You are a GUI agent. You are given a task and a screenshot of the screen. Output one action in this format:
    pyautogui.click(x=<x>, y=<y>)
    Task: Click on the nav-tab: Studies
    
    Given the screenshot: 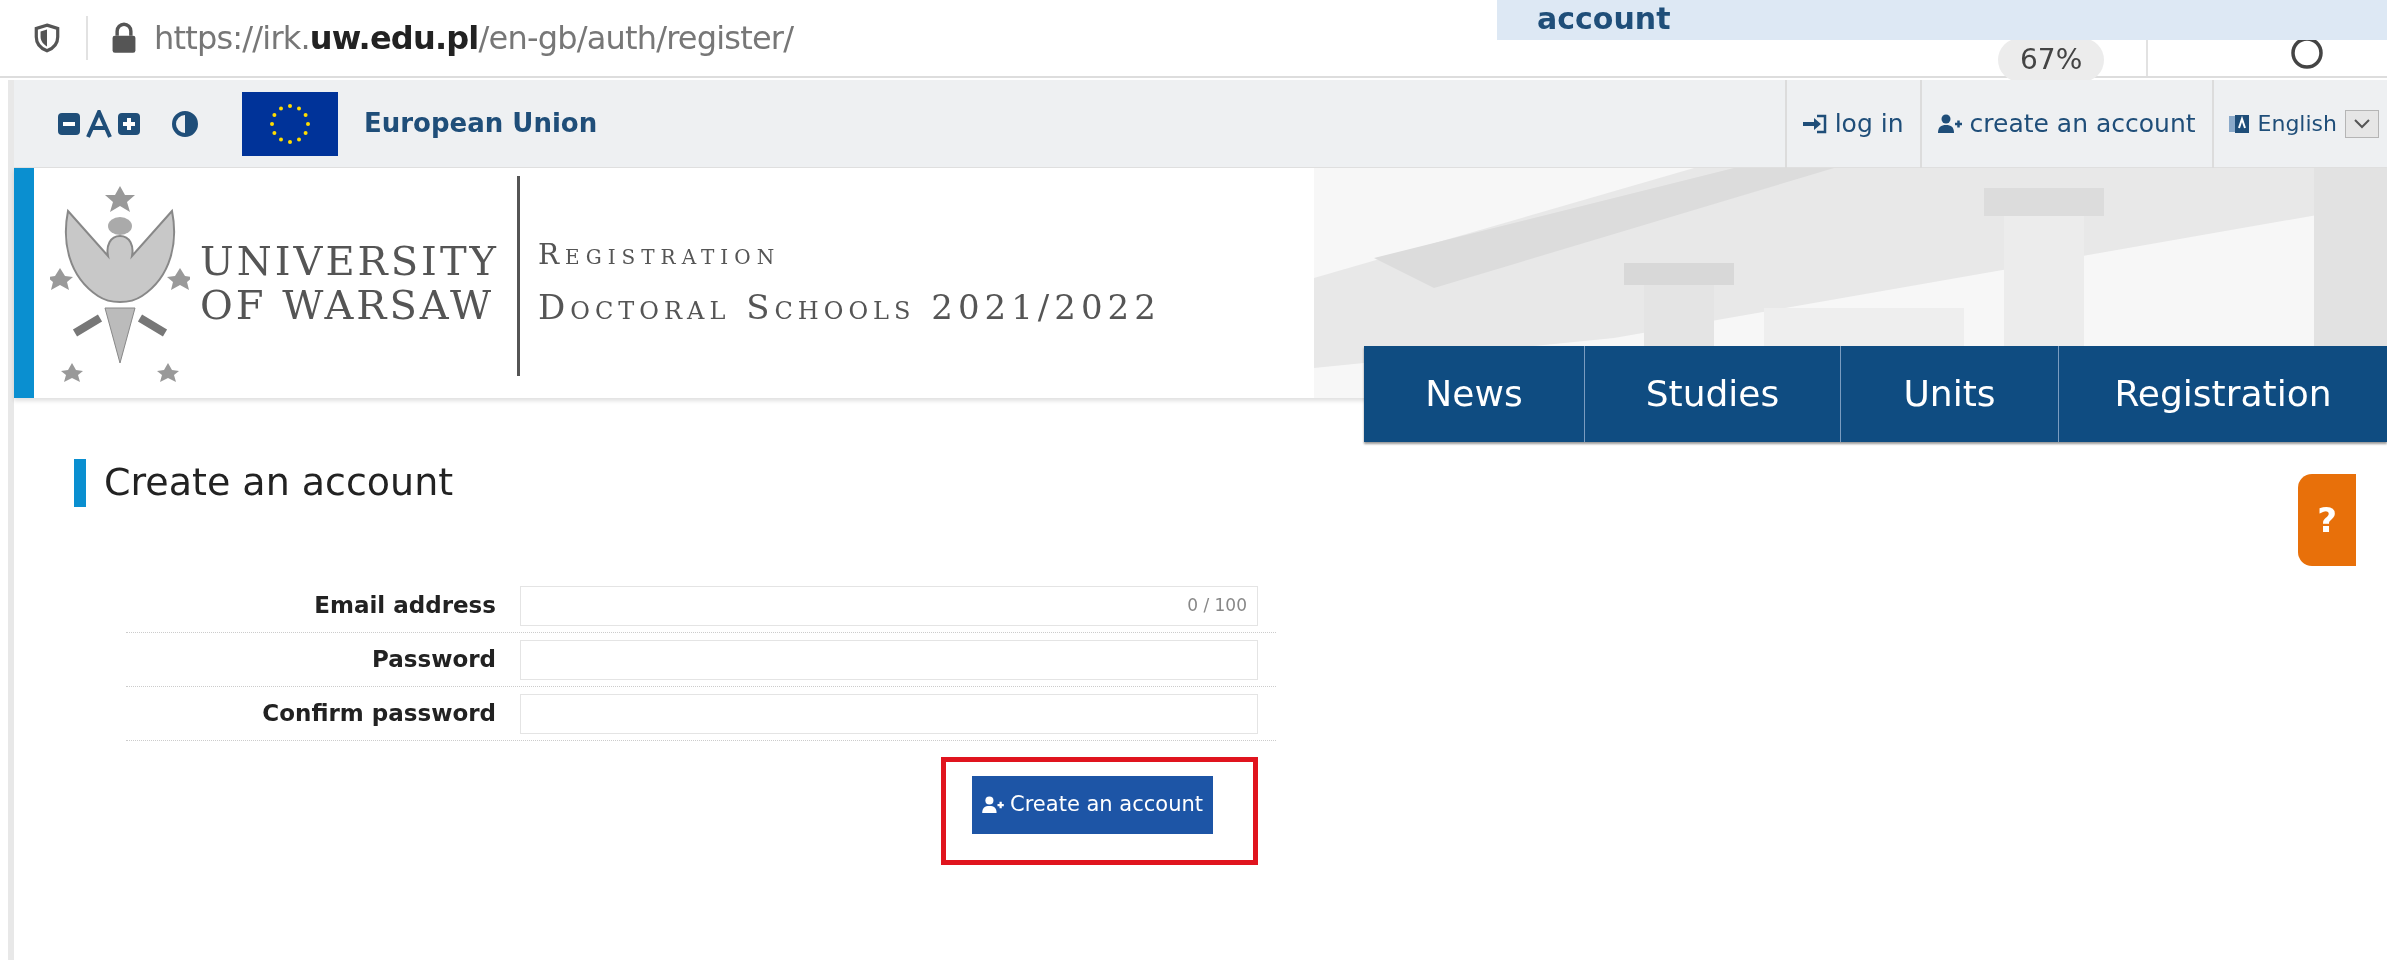 What is the action you would take?
    pyautogui.click(x=1712, y=394)
    